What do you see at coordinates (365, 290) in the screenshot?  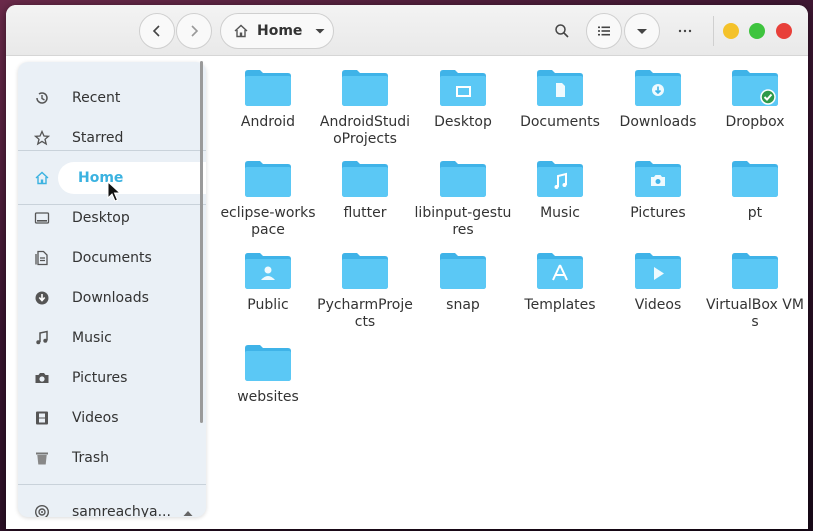 I see `folder-item: PycharmProjects` at bounding box center [365, 290].